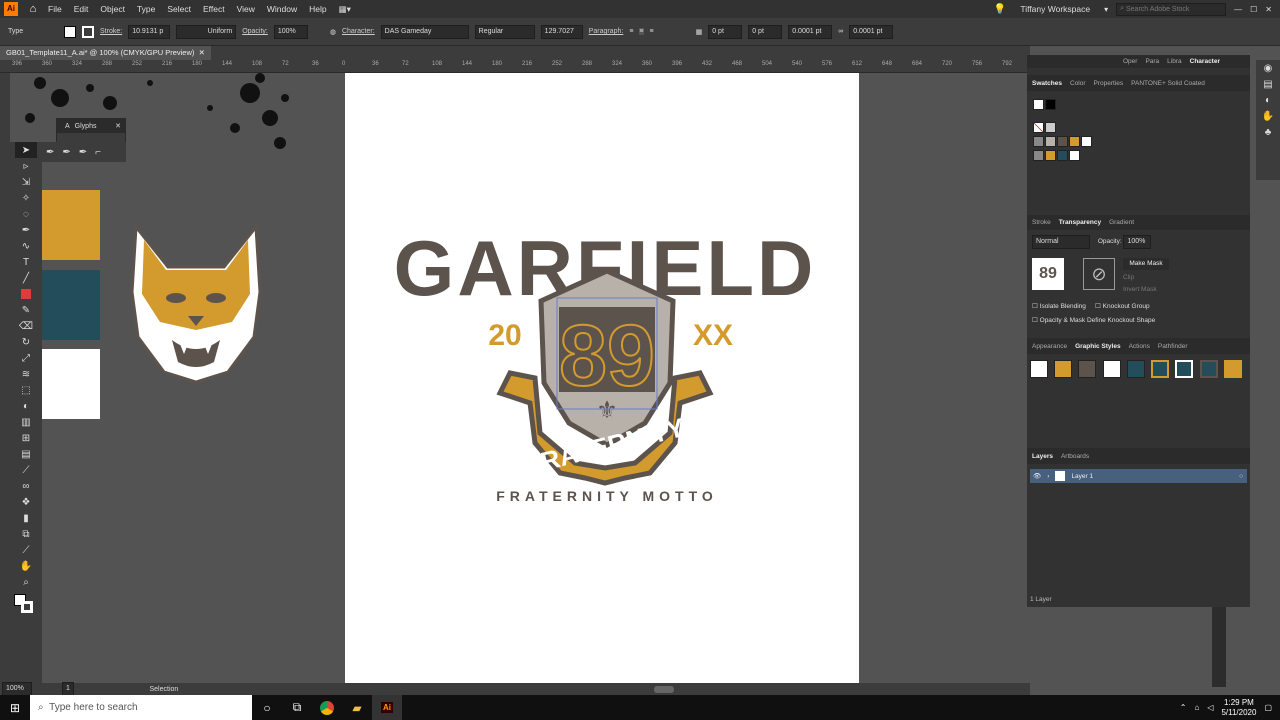  I want to click on symbol-sprayer-tool-icon: ❖, so click(26, 502).